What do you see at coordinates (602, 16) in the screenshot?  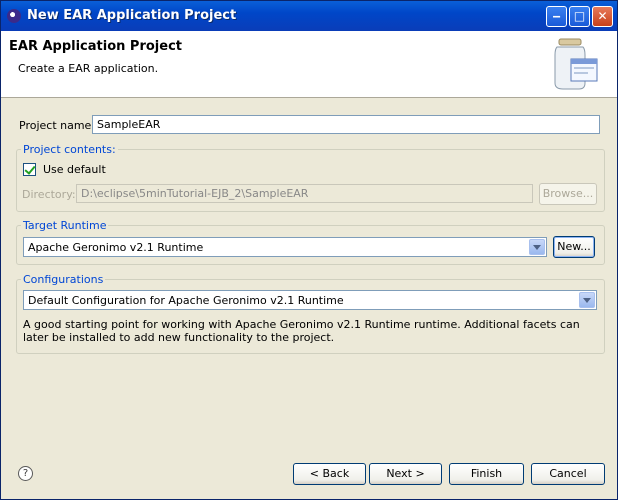 I see `close-button: ✕` at bounding box center [602, 16].